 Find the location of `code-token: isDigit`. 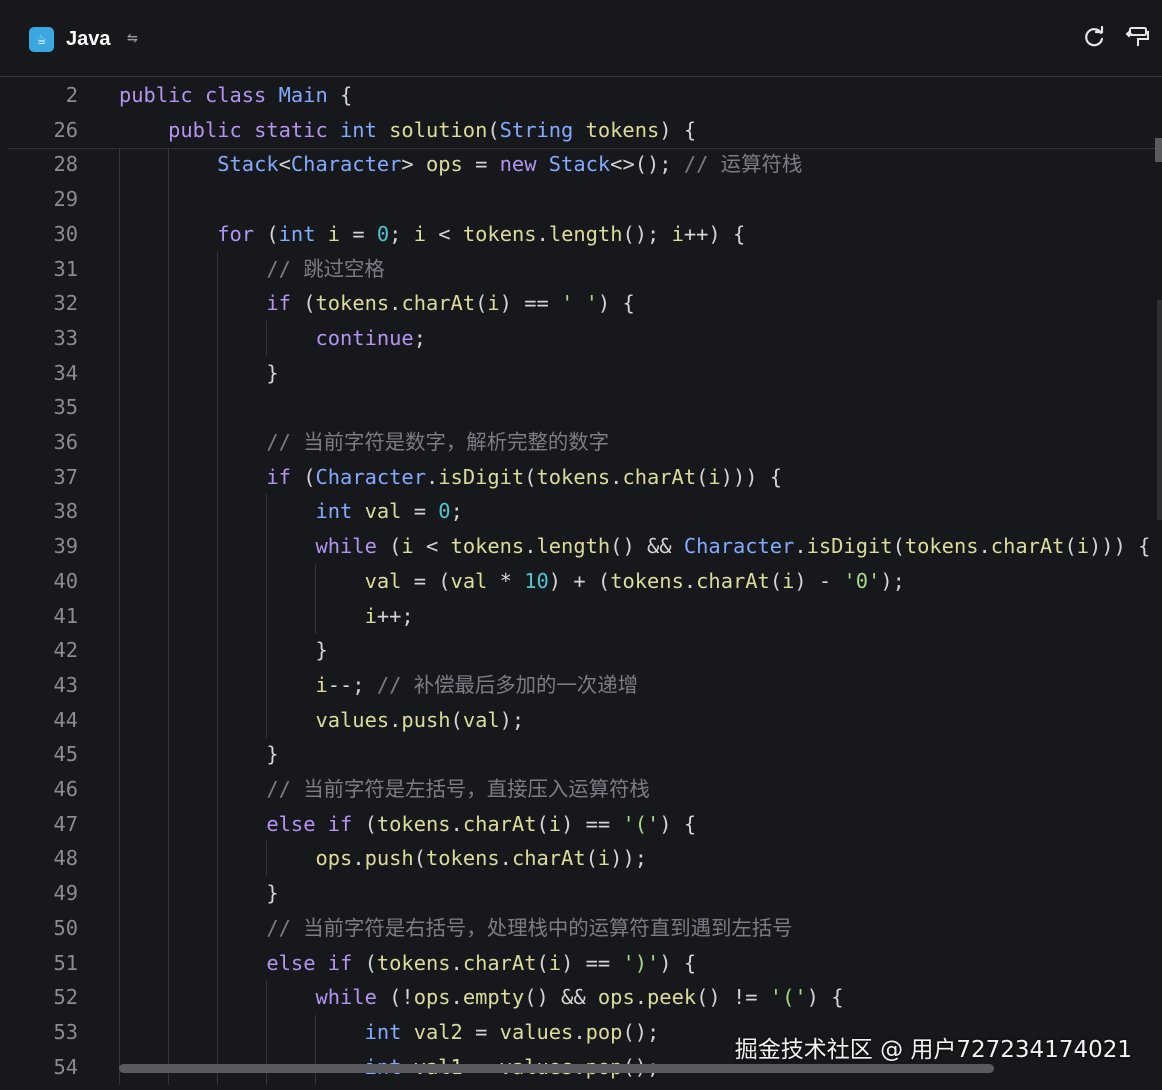

code-token: isDigit is located at coordinates (481, 476).